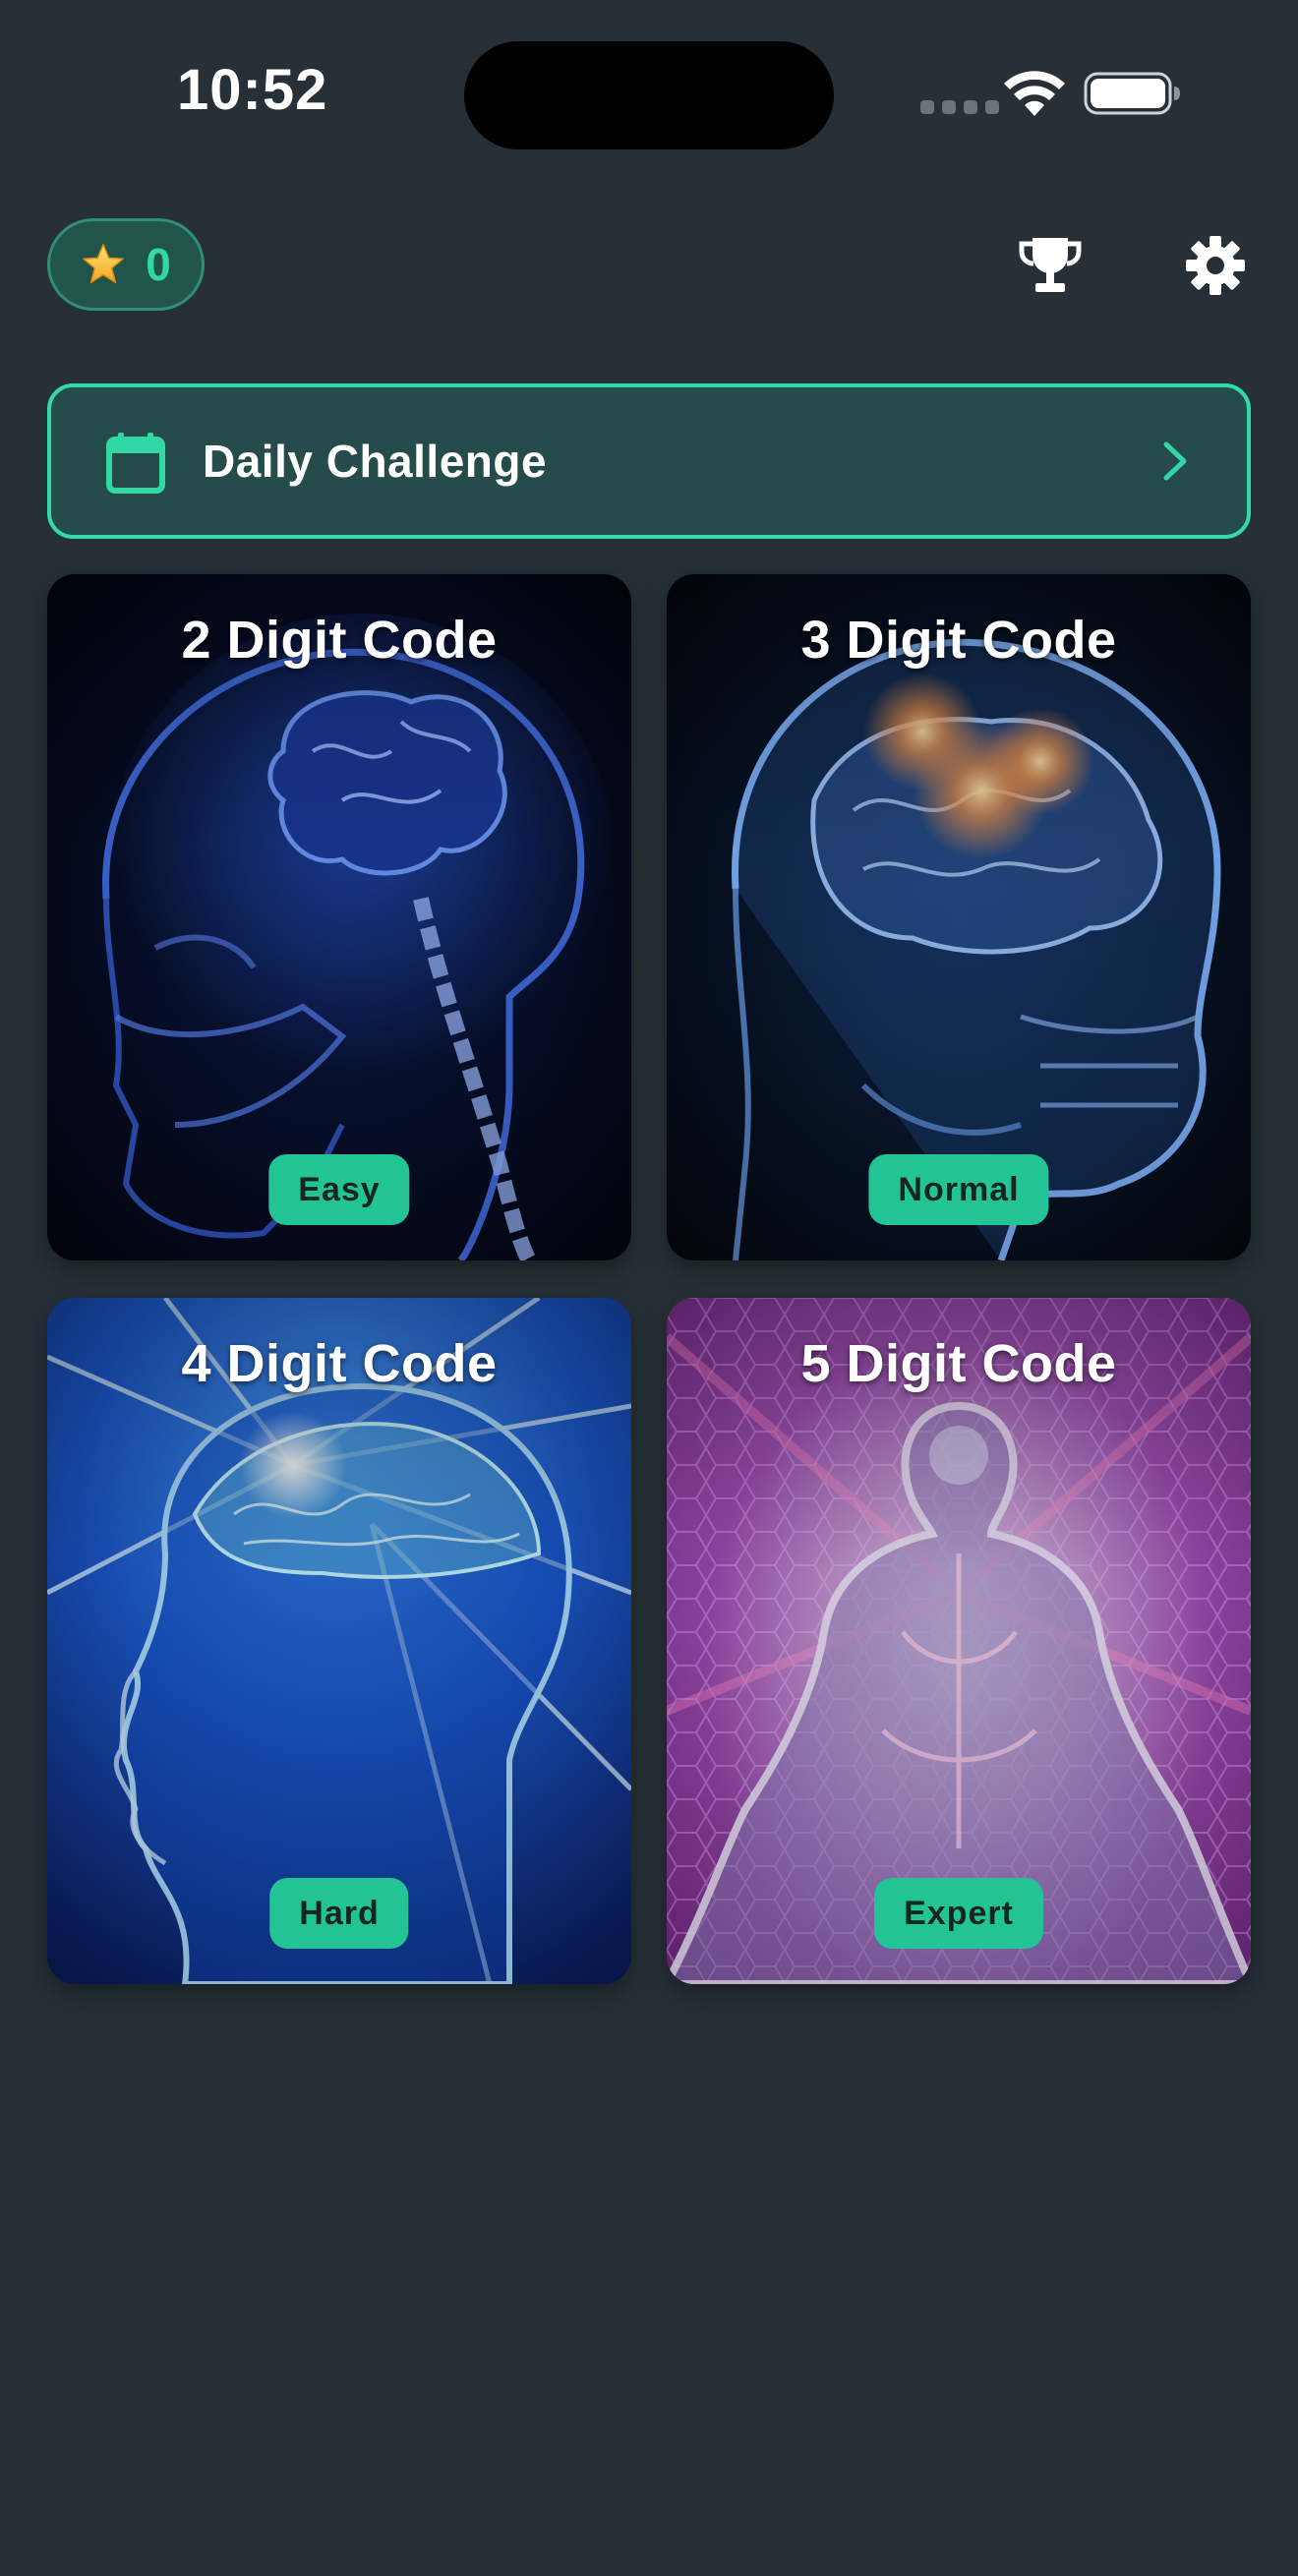  I want to click on level-title: 4 Digit Code, so click(339, 1363).